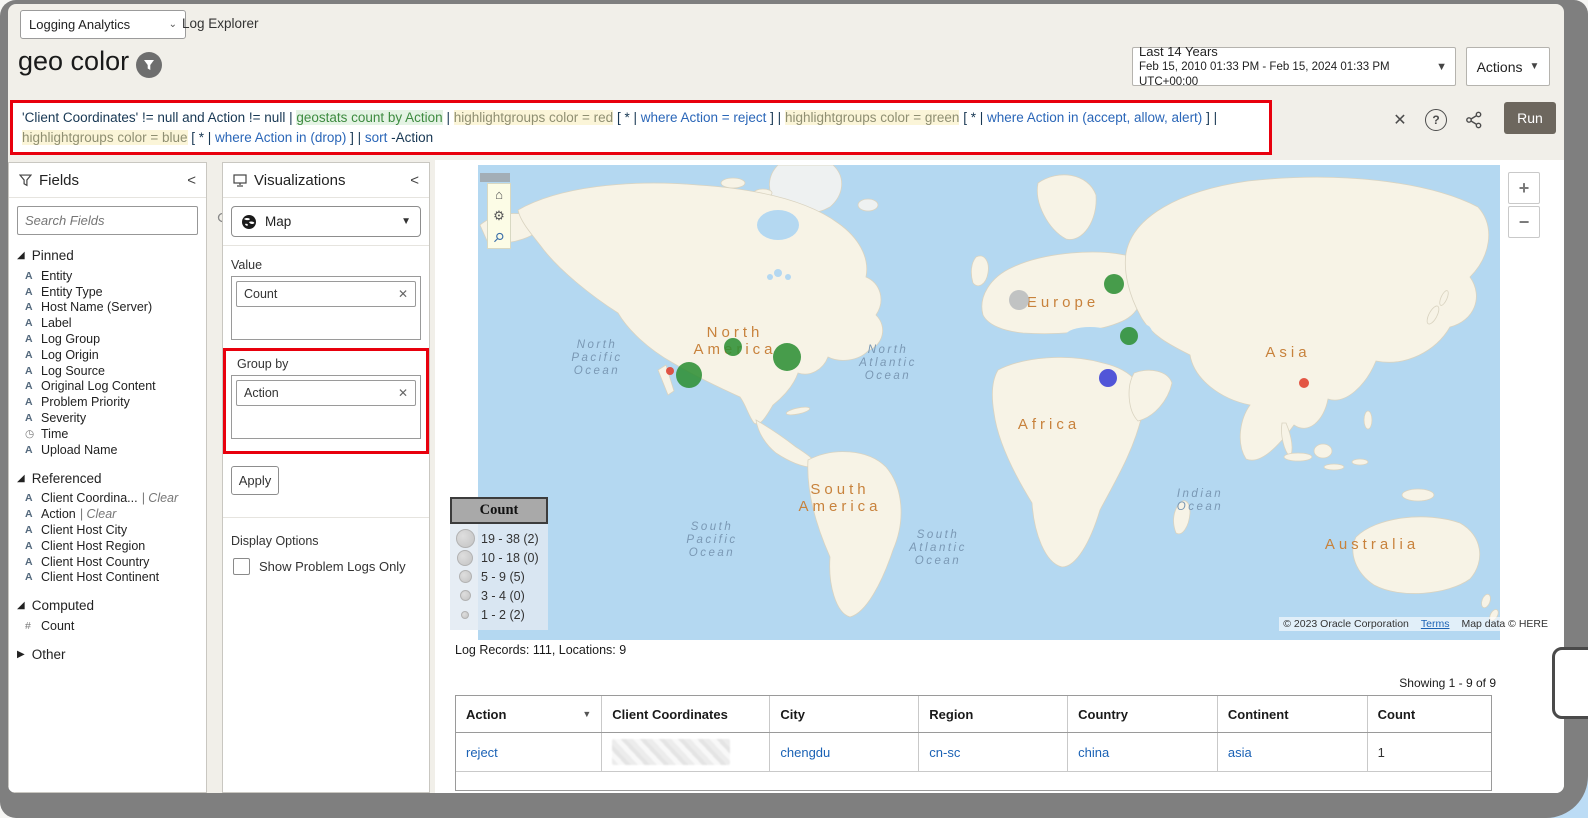  What do you see at coordinates (107, 339) in the screenshot?
I see `field-item: A Log Group` at bounding box center [107, 339].